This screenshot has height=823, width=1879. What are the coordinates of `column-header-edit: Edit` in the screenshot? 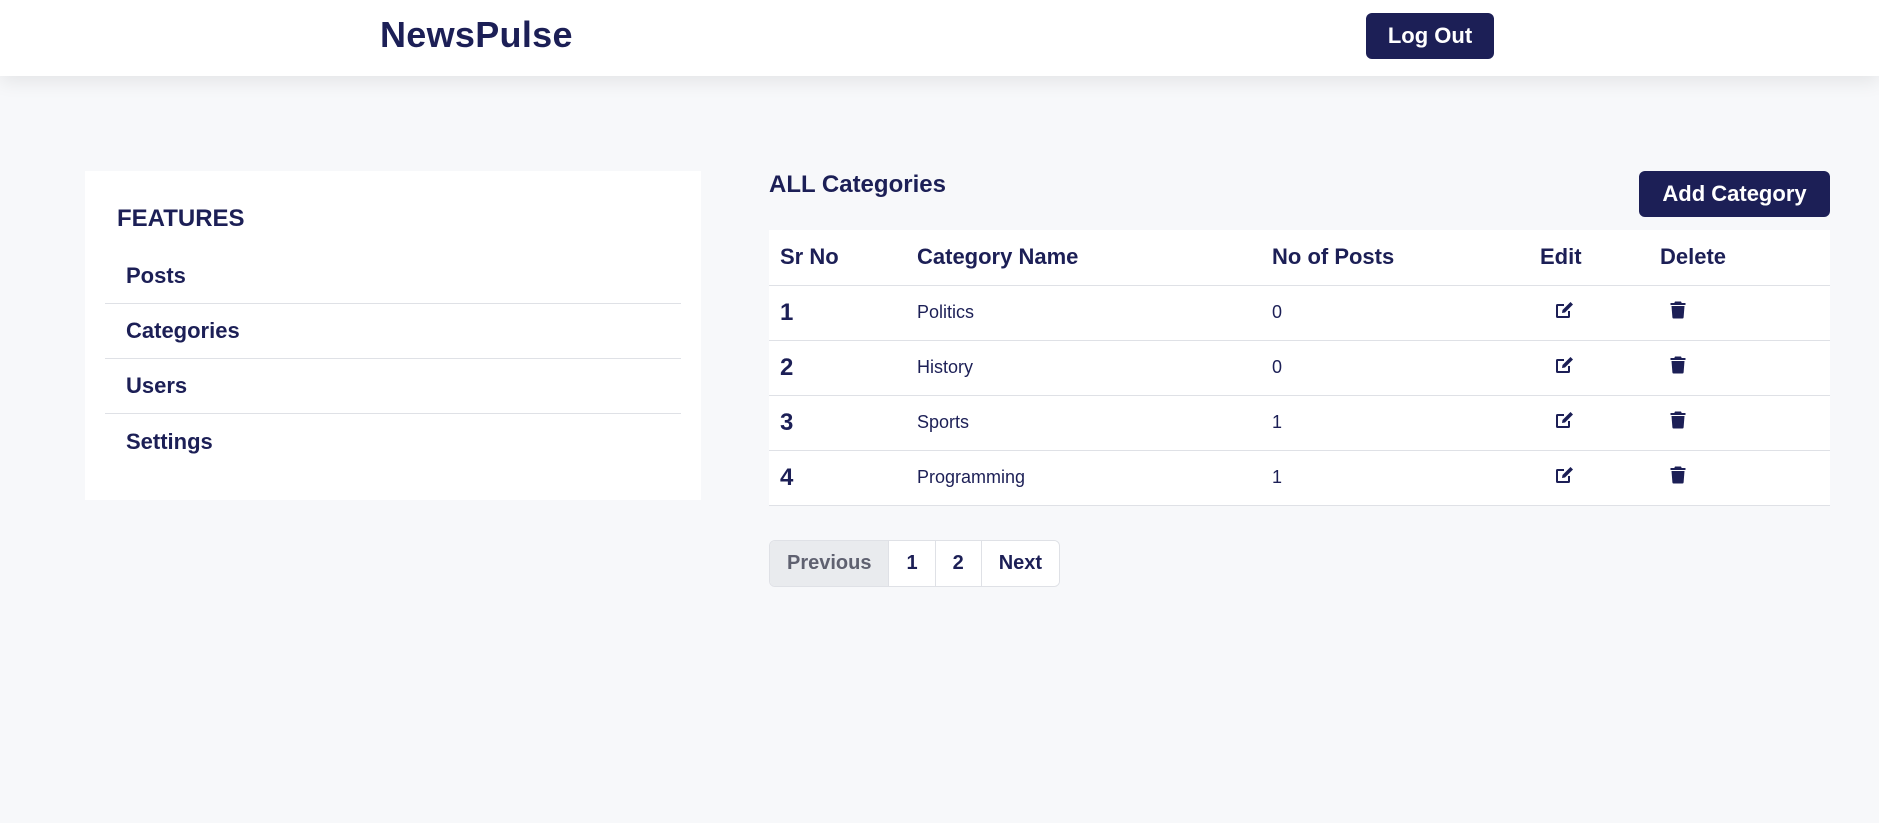 It's located at (1600, 258).